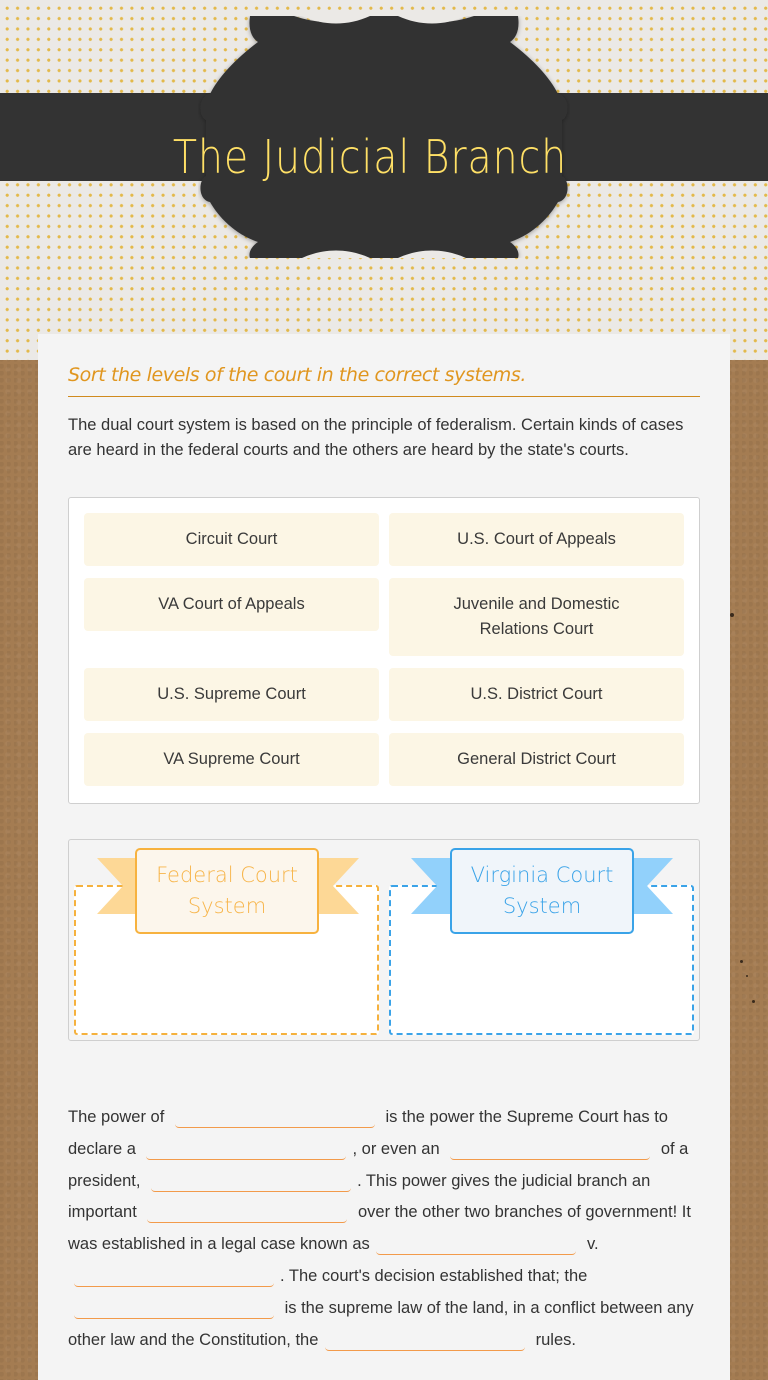 The image size is (768, 1380). What do you see at coordinates (396, 1148) in the screenshot?
I see `cloze-text: , or even an` at bounding box center [396, 1148].